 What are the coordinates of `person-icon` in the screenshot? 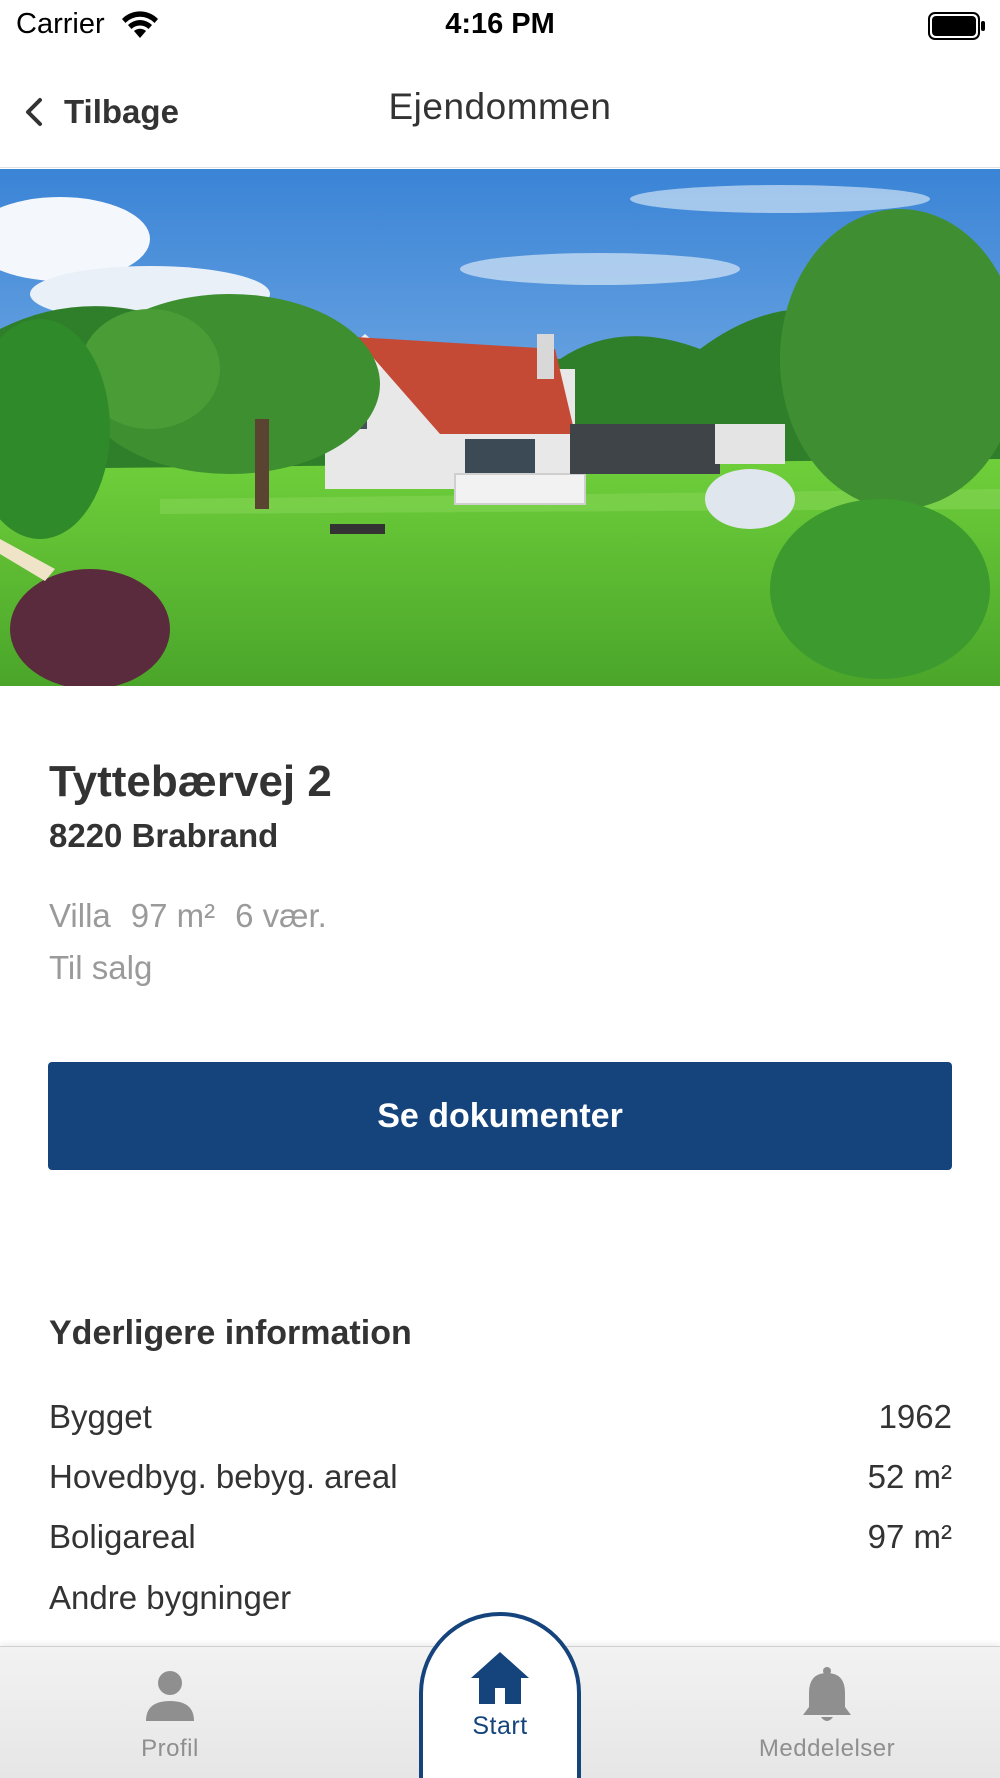 It's located at (170, 1696).